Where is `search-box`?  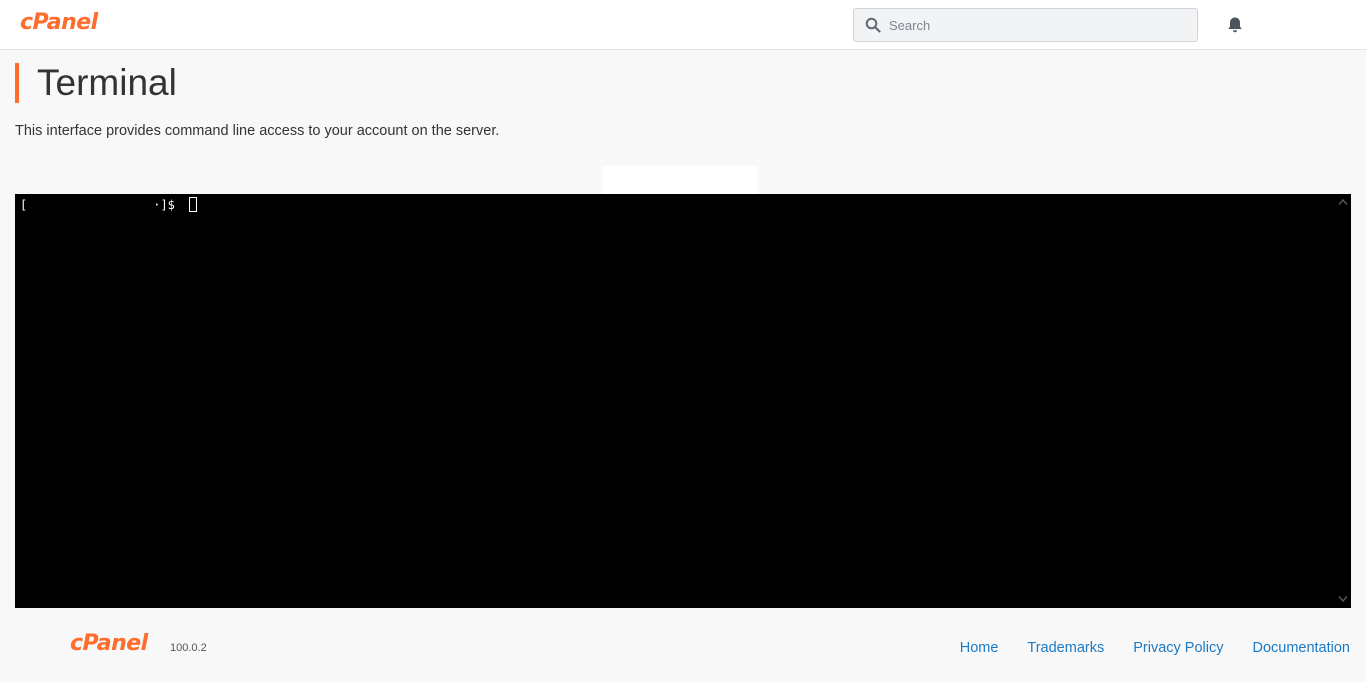
search-box is located at coordinates (1025, 25).